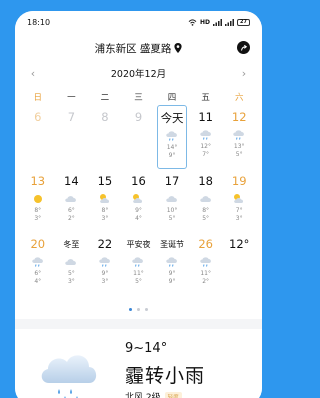 The height and width of the screenshot is (398, 320). What do you see at coordinates (205, 117) in the screenshot?
I see `day-number: 11` at bounding box center [205, 117].